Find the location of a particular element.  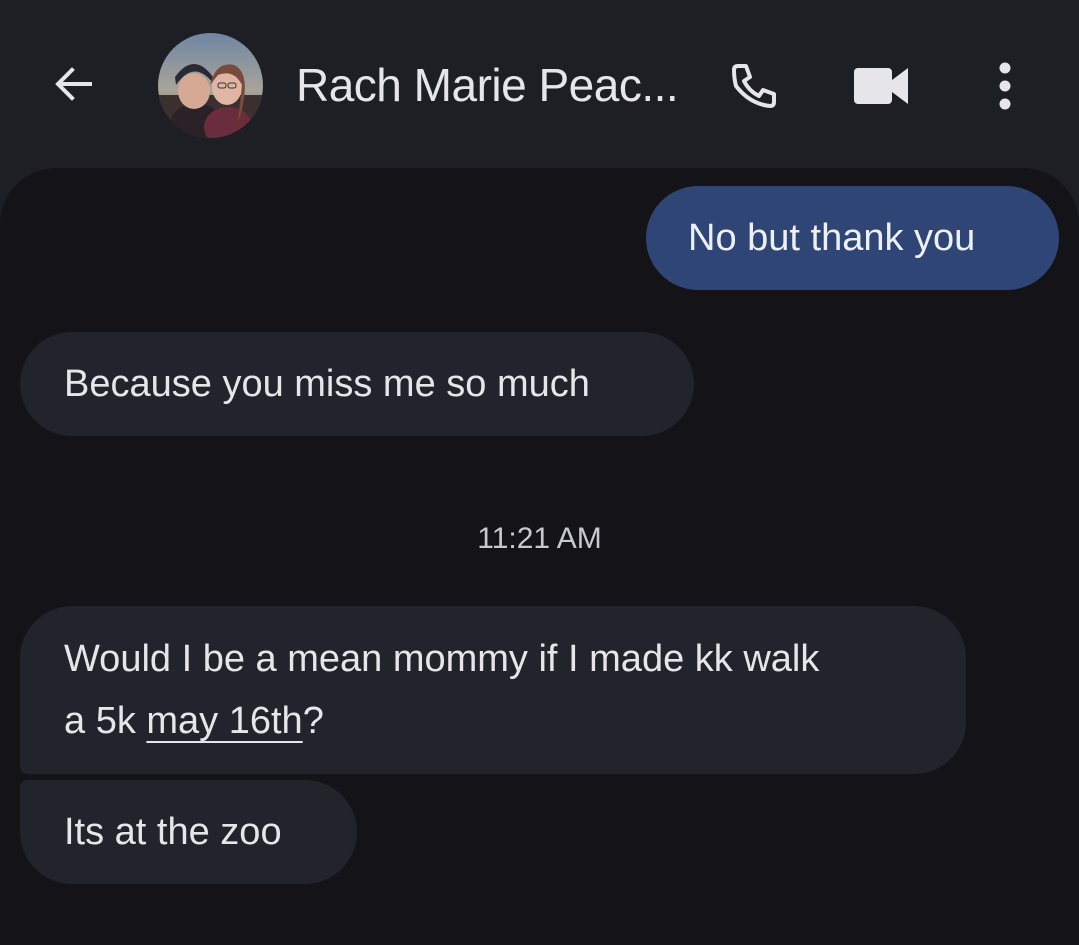

back-button is located at coordinates (74, 84).